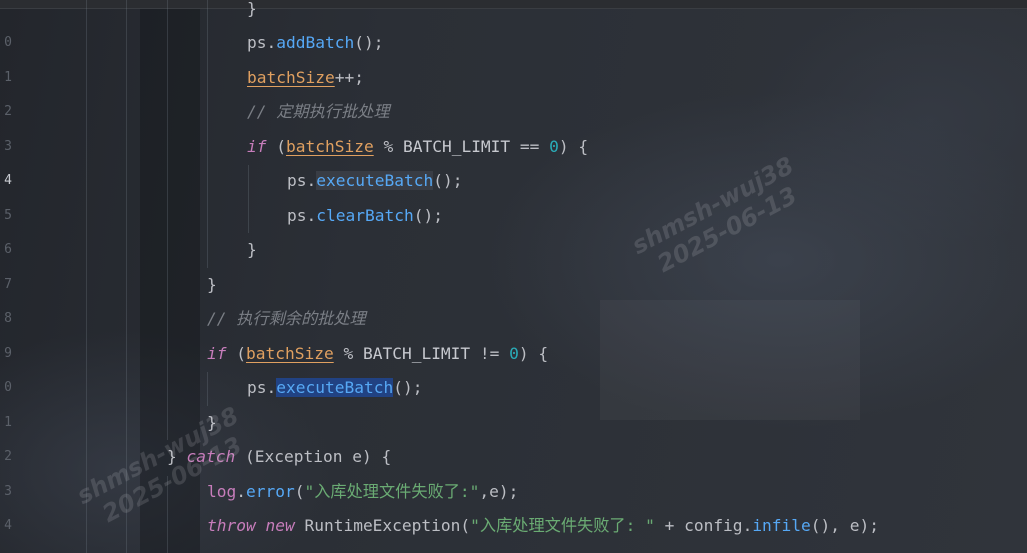  What do you see at coordinates (845, 525) in the screenshot?
I see `punct-token: (), e);` at bounding box center [845, 525].